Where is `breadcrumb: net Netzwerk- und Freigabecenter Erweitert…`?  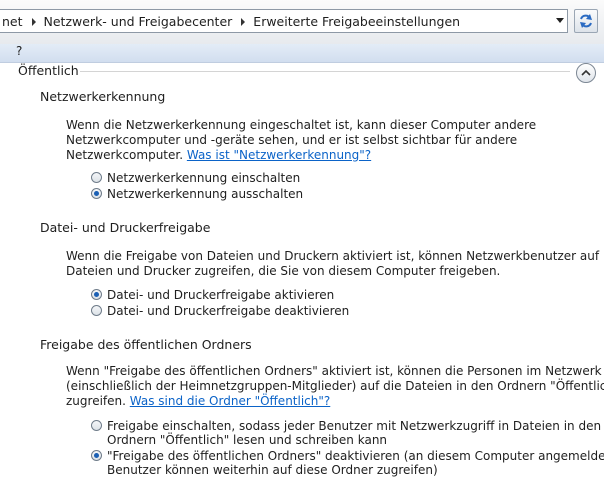 breadcrumb: net Netzwerk- und Freigabecenter Erweitert… is located at coordinates (284, 21).